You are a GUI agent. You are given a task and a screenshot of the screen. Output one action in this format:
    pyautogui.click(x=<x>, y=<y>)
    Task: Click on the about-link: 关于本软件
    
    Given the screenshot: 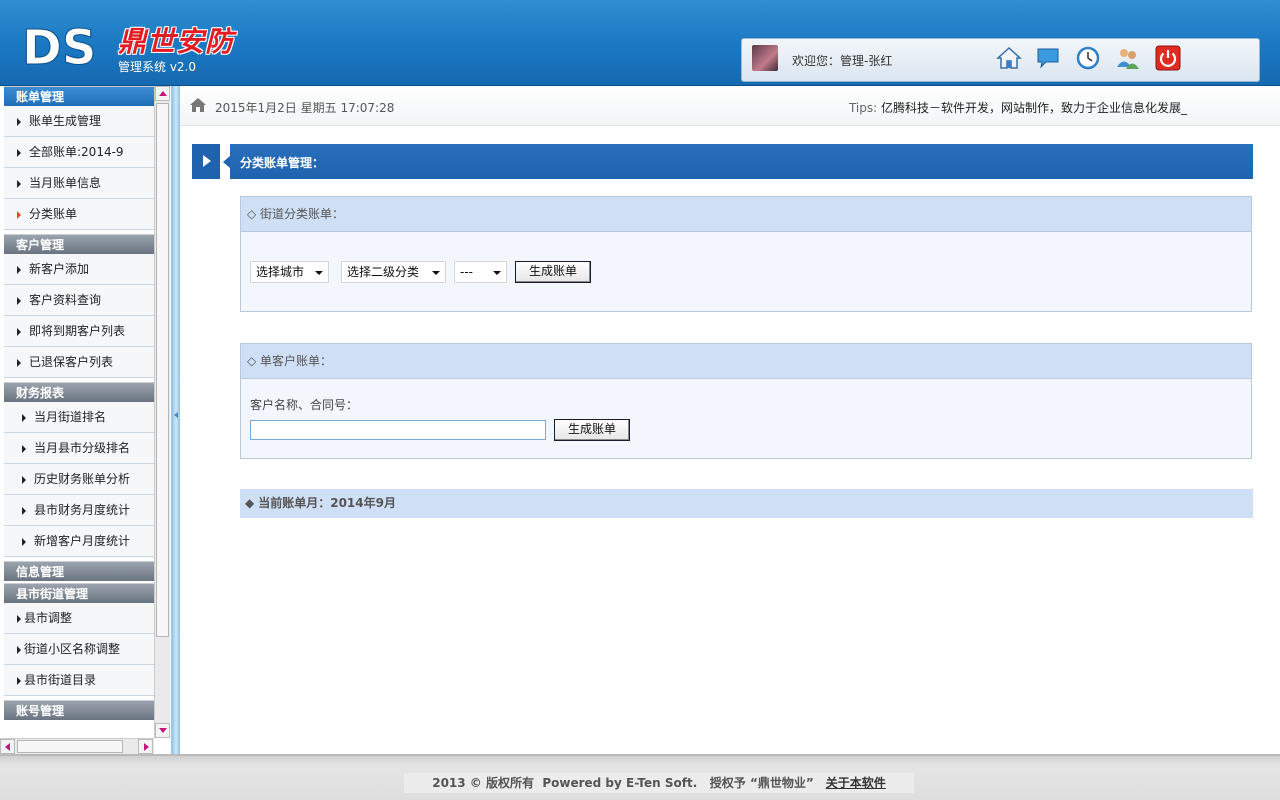 What is the action you would take?
    pyautogui.click(x=856, y=783)
    